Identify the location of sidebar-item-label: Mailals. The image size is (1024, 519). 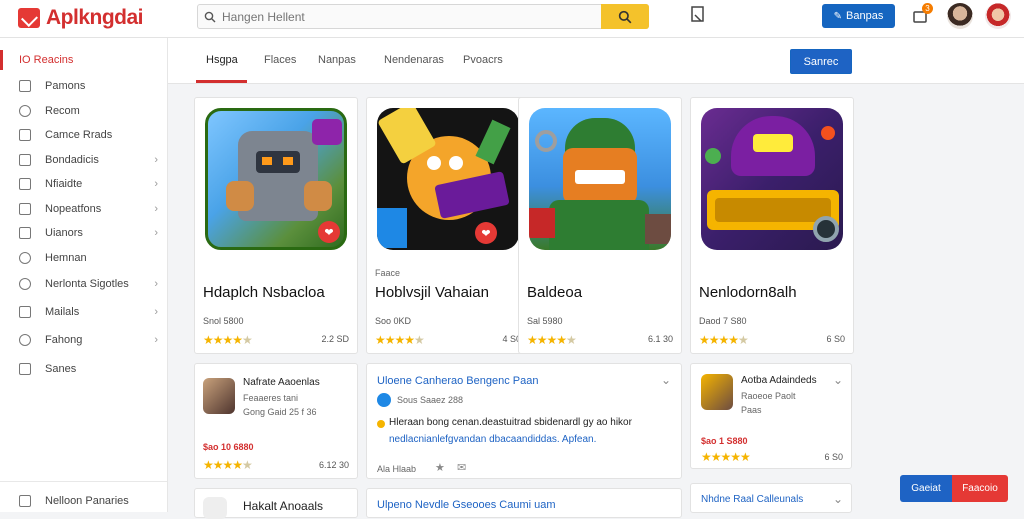
(62, 312).